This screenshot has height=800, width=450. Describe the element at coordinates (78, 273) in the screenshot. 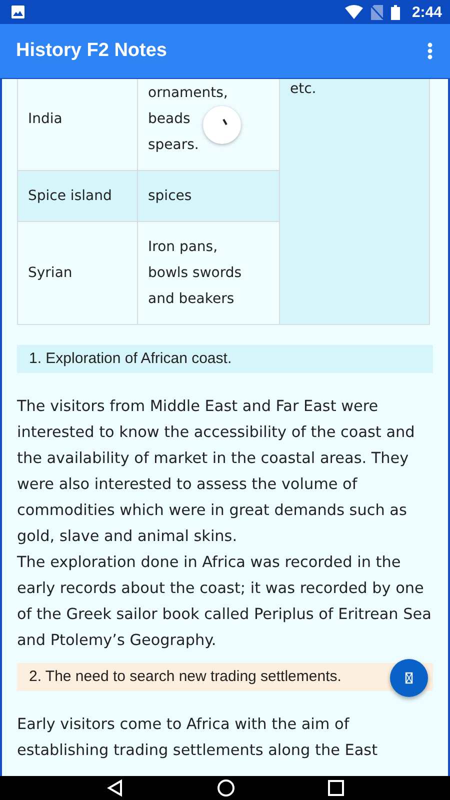

I see `table-cell: Syrian` at that location.